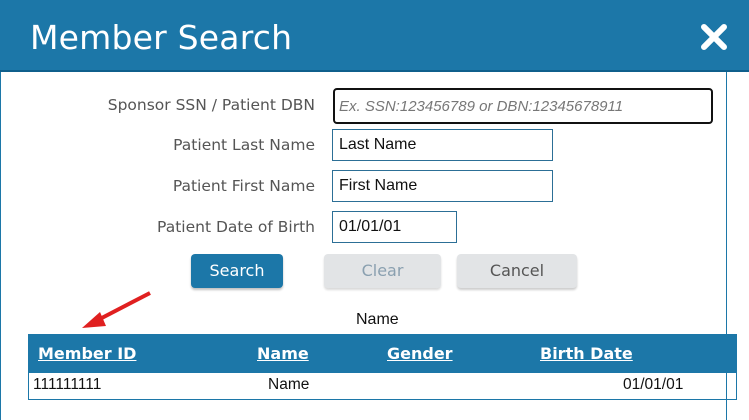 The height and width of the screenshot is (420, 749). What do you see at coordinates (161, 37) in the screenshot?
I see `dialog-title: Member Search` at bounding box center [161, 37].